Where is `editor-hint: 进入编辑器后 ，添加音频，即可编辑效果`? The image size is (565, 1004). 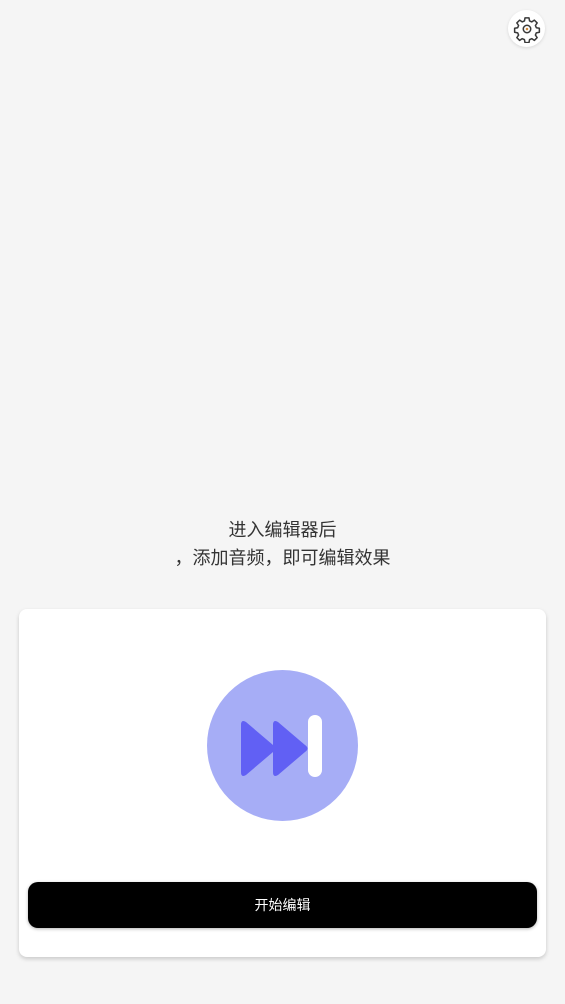
editor-hint: 进入编辑器后 ，添加音频，即可编辑效果 is located at coordinates (282, 545).